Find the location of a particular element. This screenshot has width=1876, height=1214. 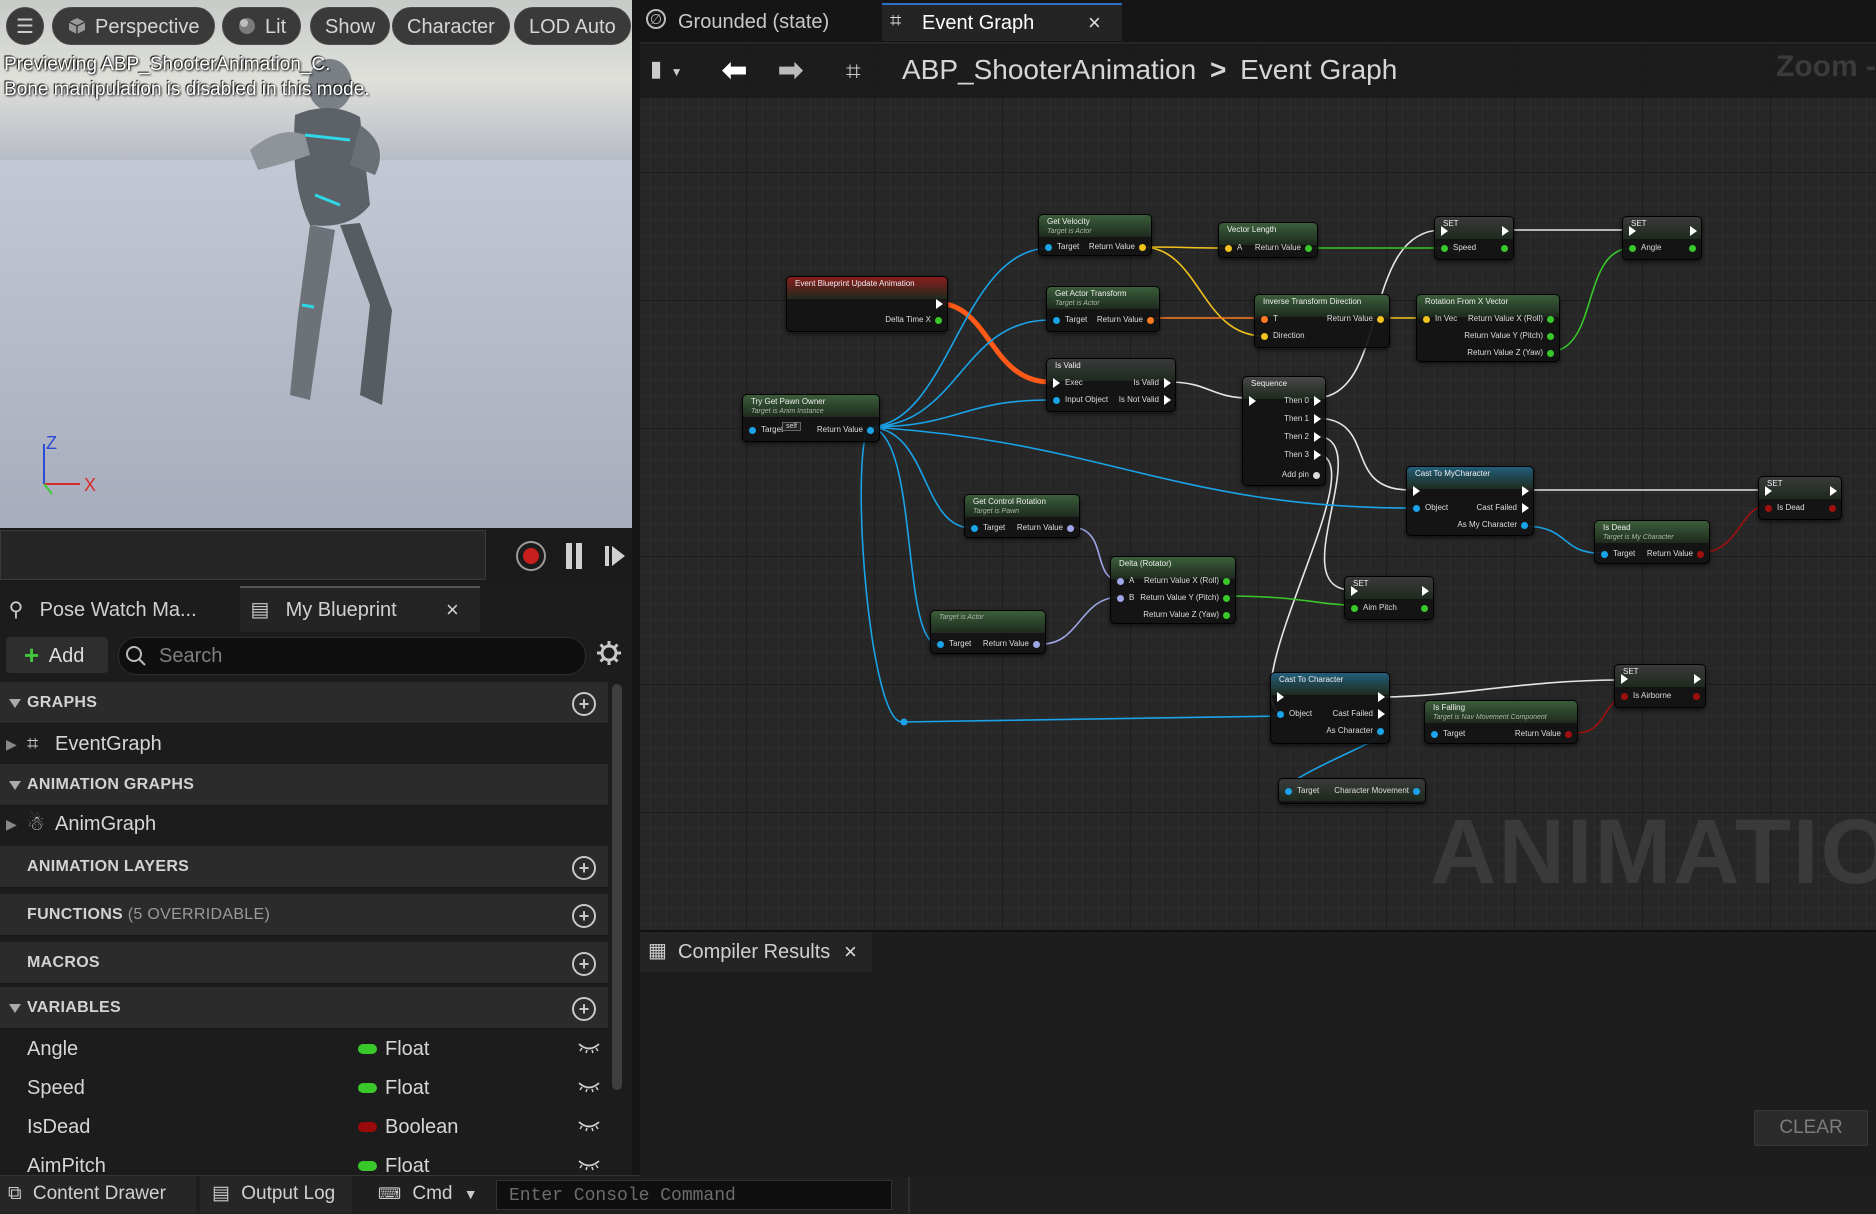

variable-row: Angle Float is located at coordinates (304, 1049).